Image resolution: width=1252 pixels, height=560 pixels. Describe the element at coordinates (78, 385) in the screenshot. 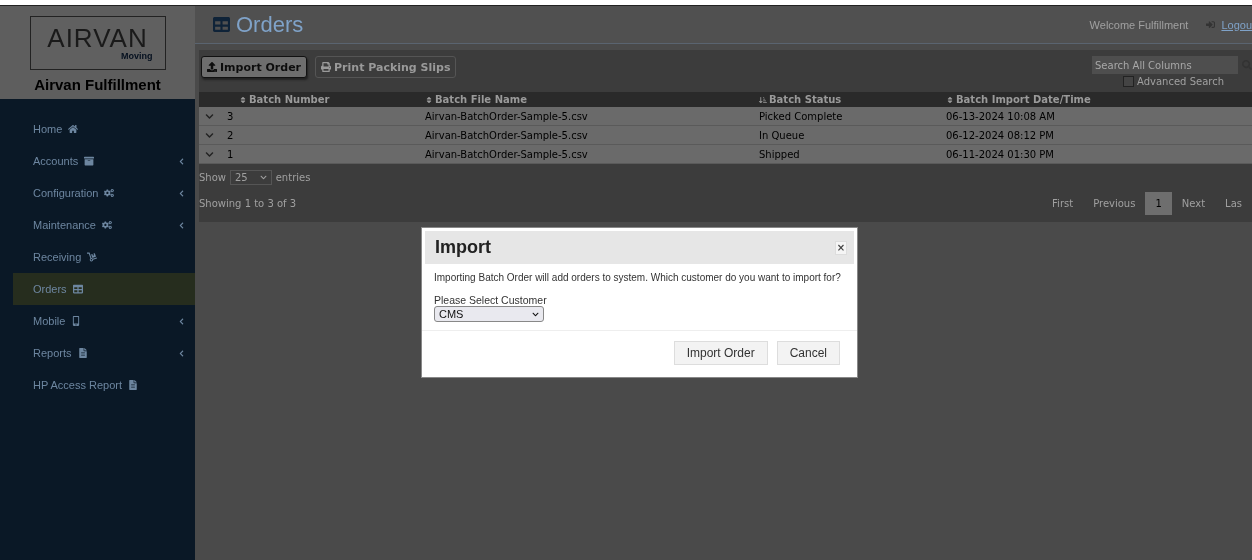

I see `nav-label: HP Access Report` at that location.